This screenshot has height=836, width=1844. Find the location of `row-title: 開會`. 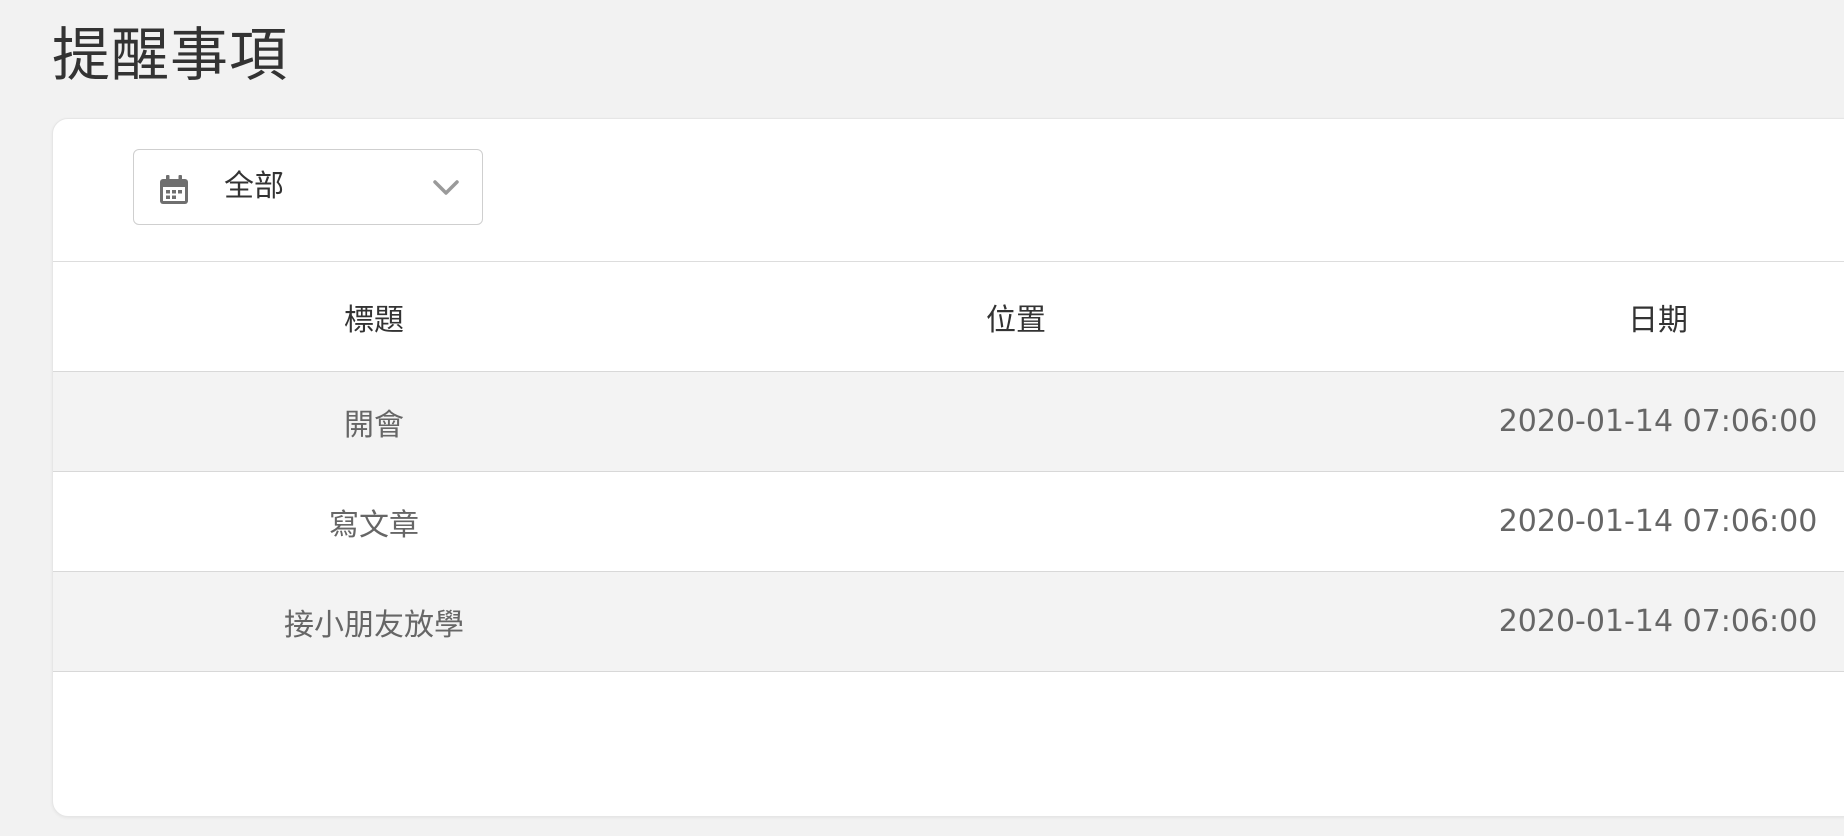

row-title: 開會 is located at coordinates (374, 425).